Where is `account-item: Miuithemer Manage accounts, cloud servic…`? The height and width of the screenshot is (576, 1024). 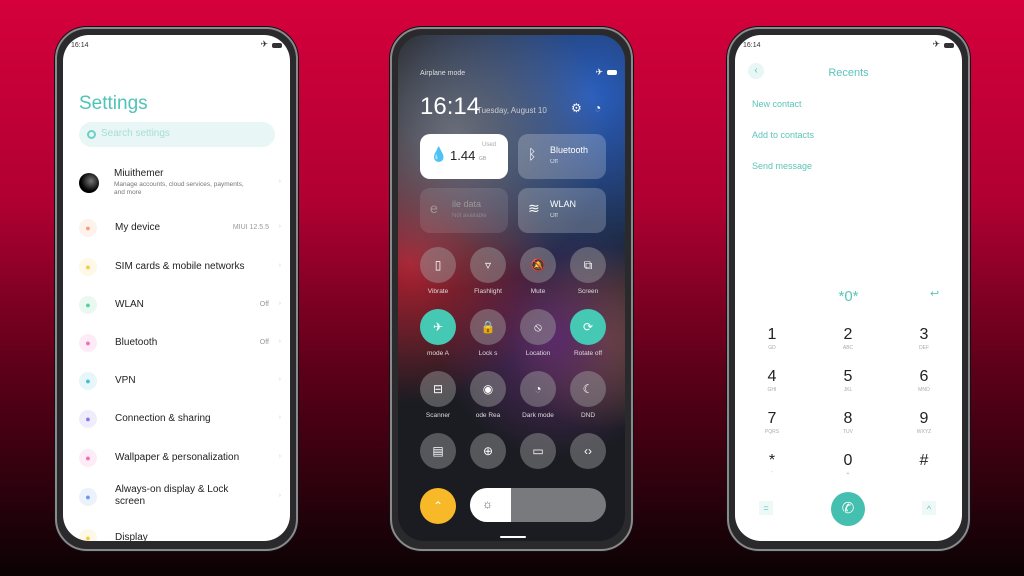
account-item: Miuithemer Manage accounts, cloud servic… is located at coordinates (180, 186).